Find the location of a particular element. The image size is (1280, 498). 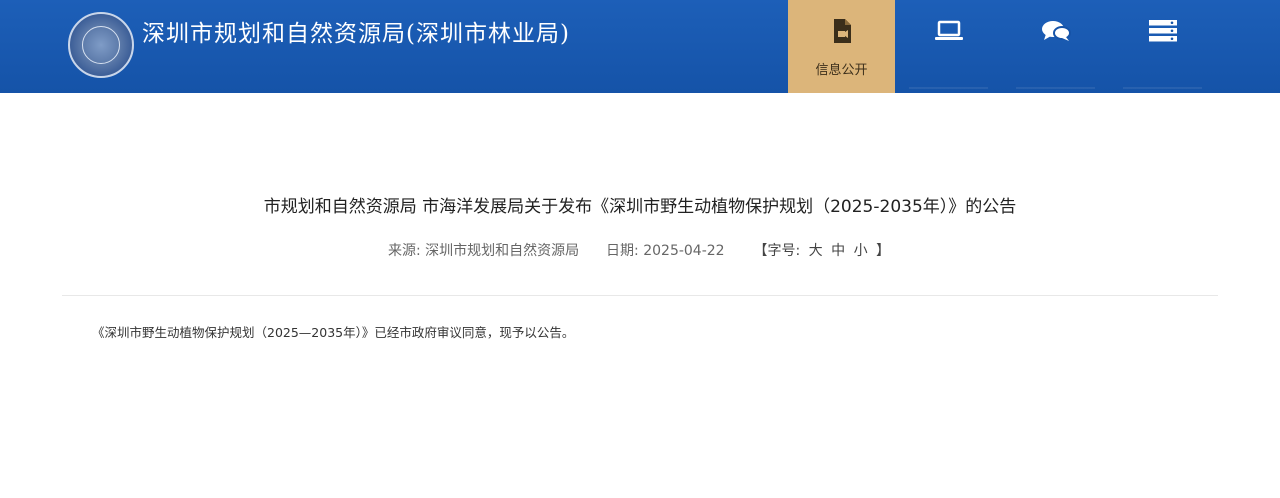

font-size-small-button: 小 is located at coordinates (861, 251).